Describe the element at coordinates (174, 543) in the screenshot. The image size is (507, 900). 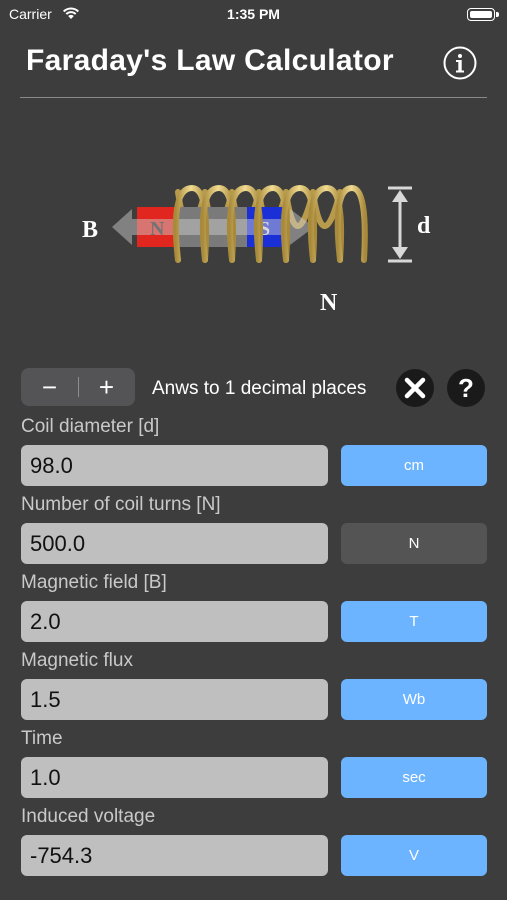
I see `field-input: 500.0` at that location.